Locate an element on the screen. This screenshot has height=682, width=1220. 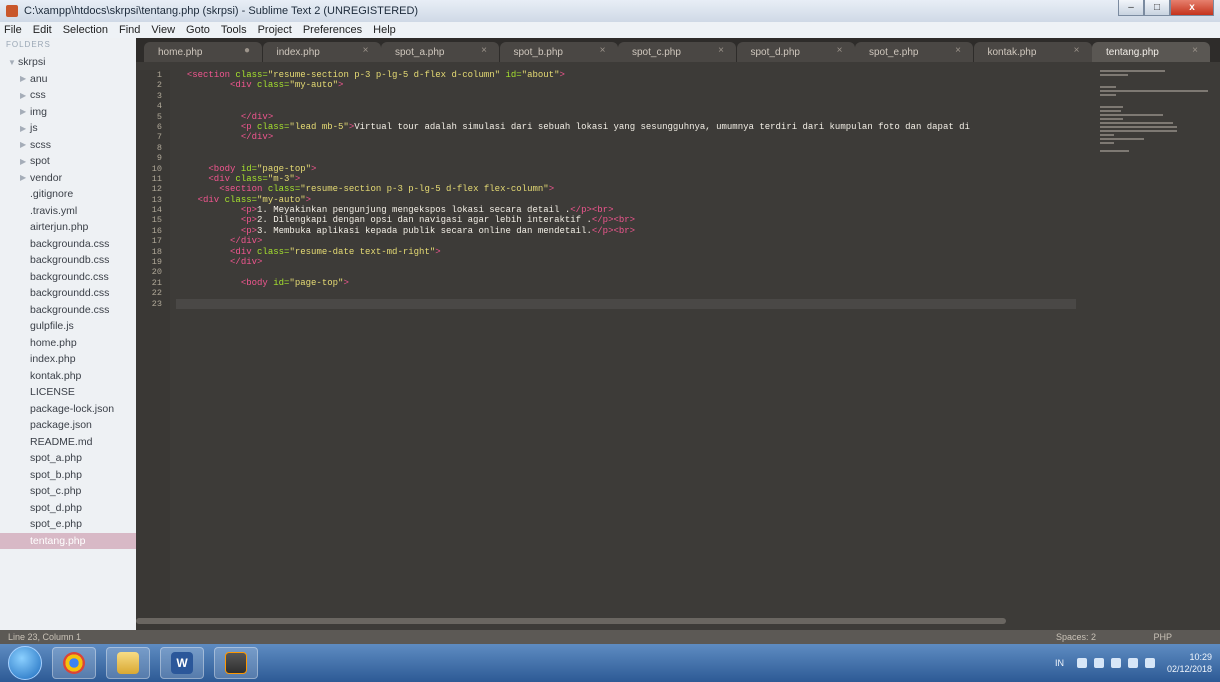
sidebar-file: backgroundc.css is located at coordinates (68, 277).